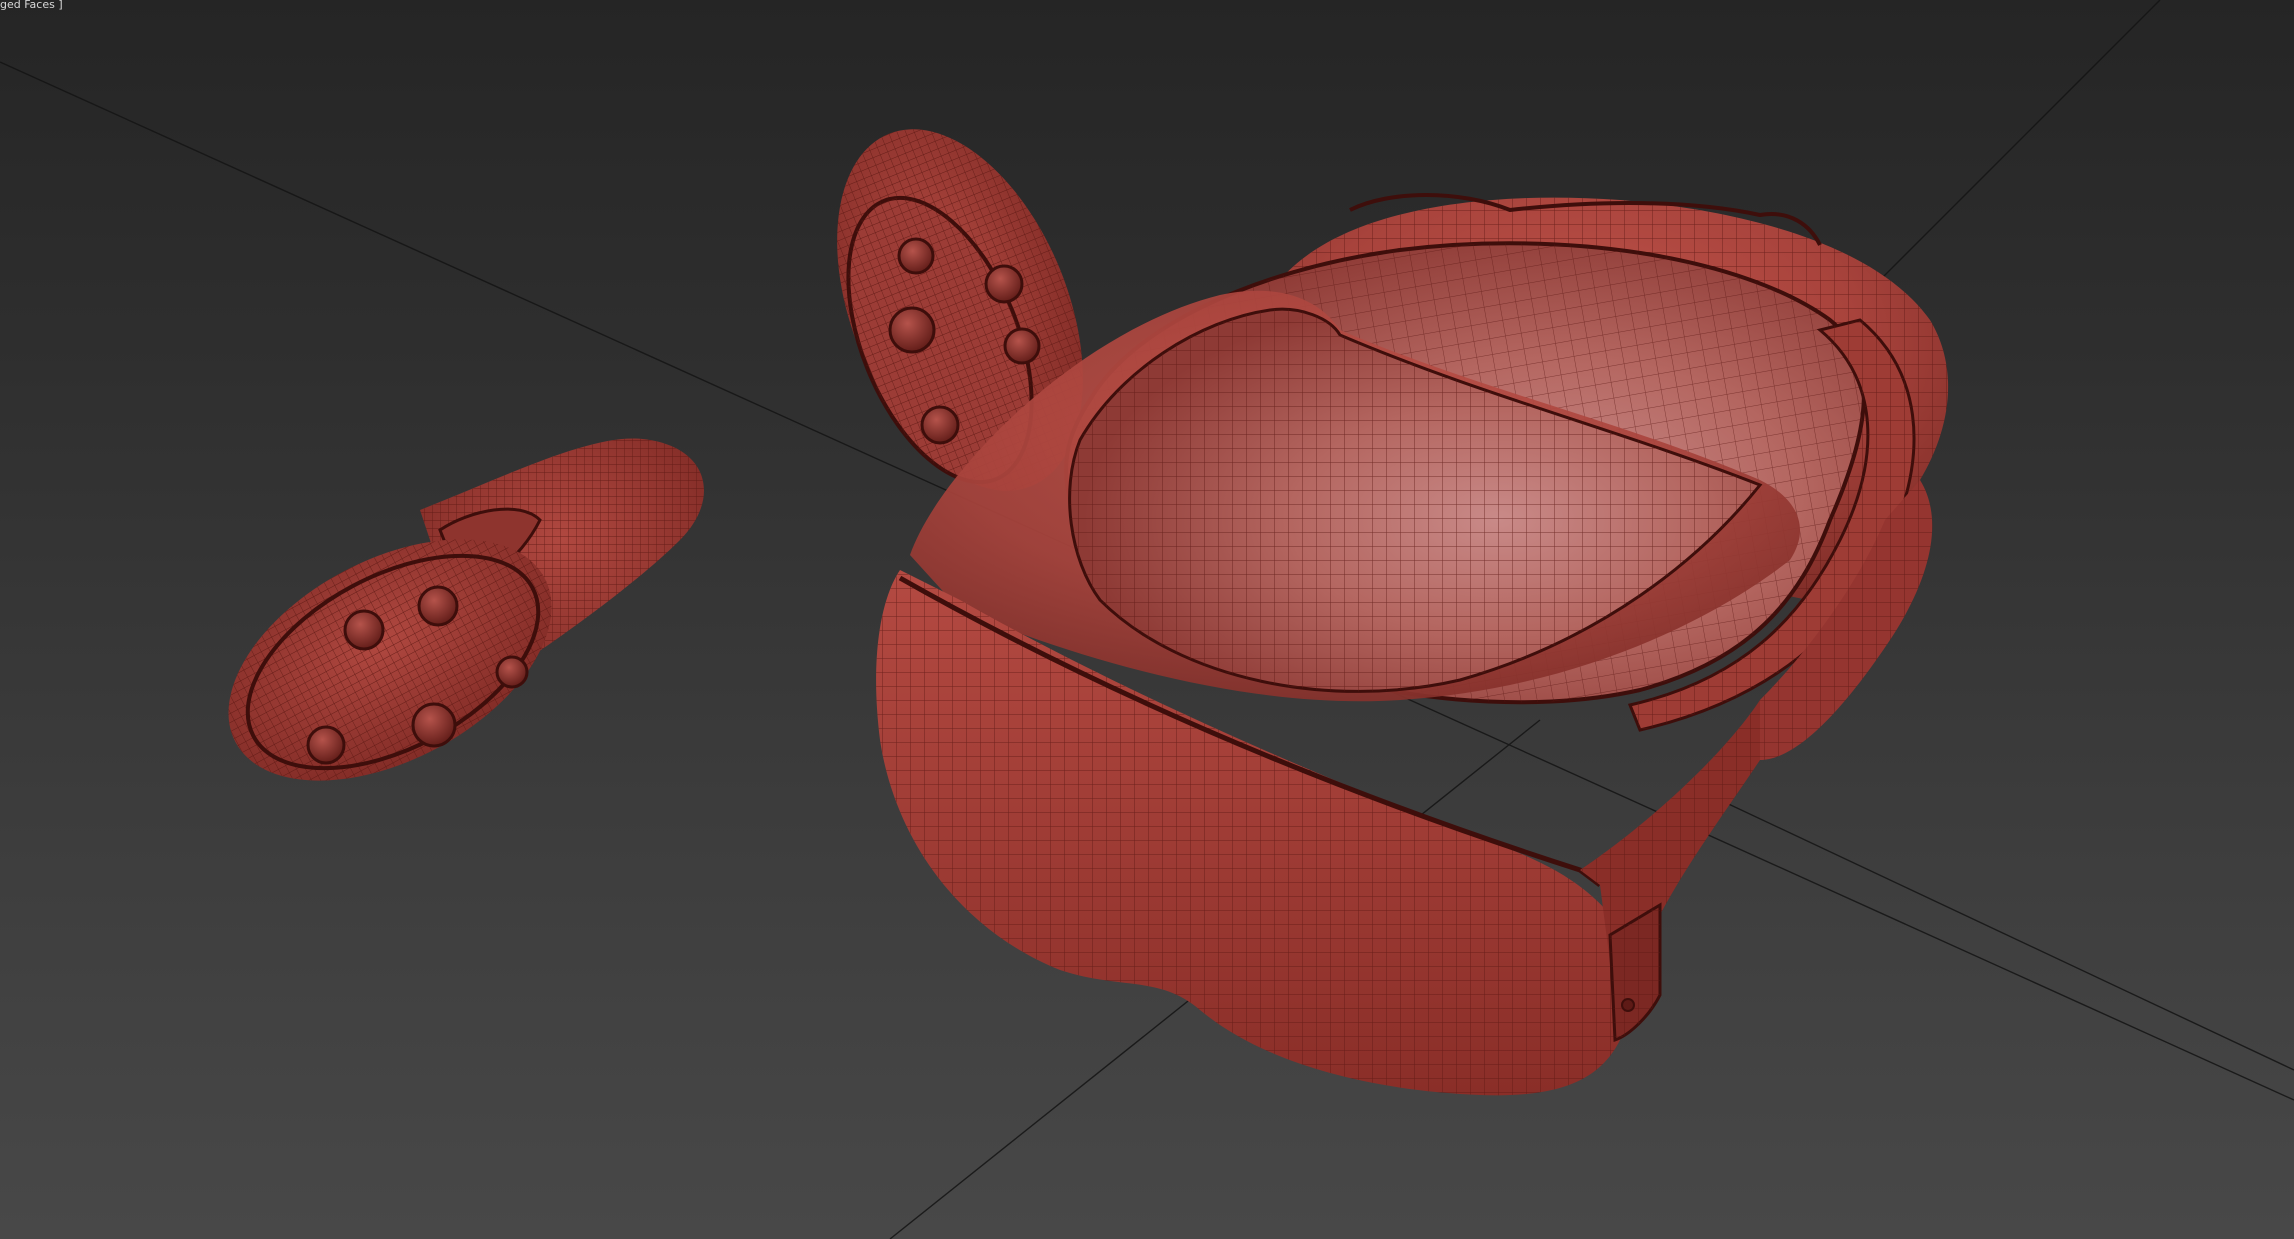 This screenshot has width=2294, height=1239. What do you see at coordinates (446, 634) in the screenshot?
I see `controller-left` at bounding box center [446, 634].